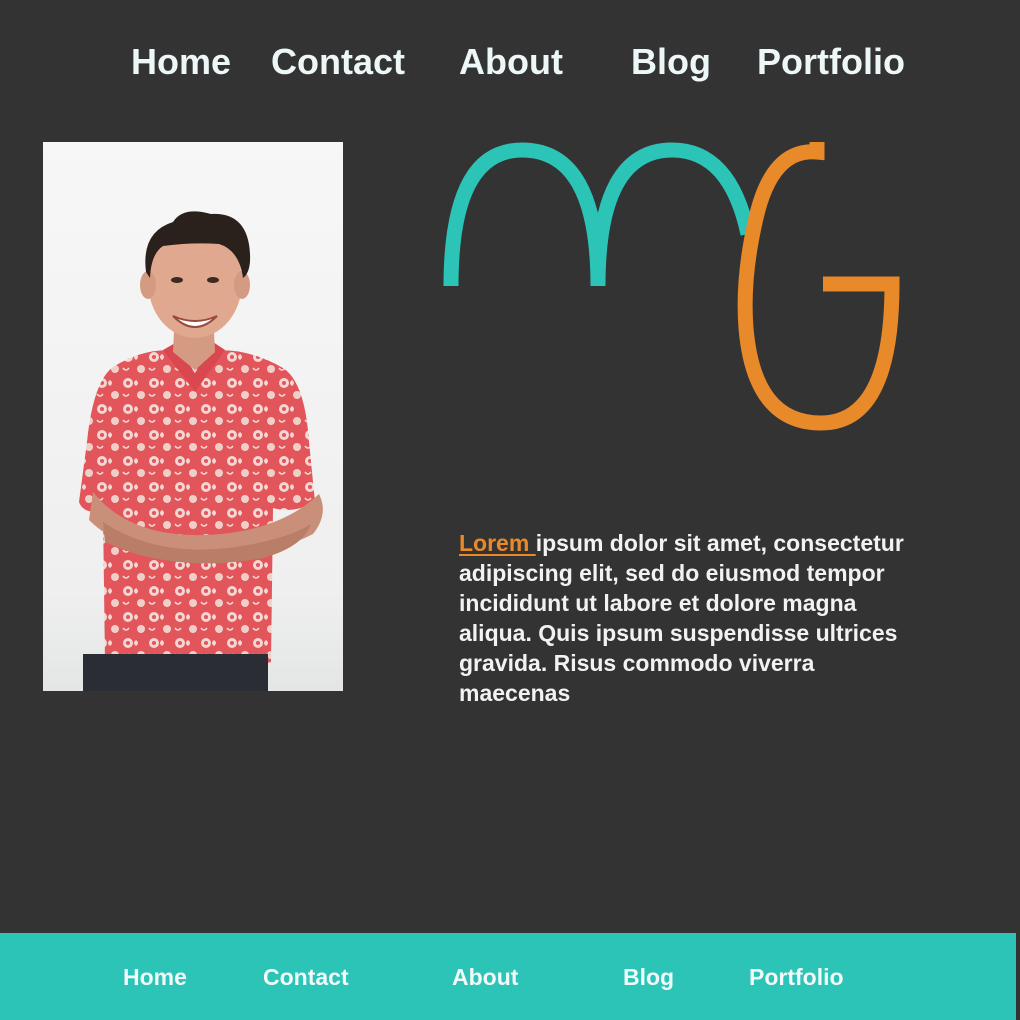 The height and width of the screenshot is (1020, 1020). I want to click on footer-about-link: About, so click(485, 977).